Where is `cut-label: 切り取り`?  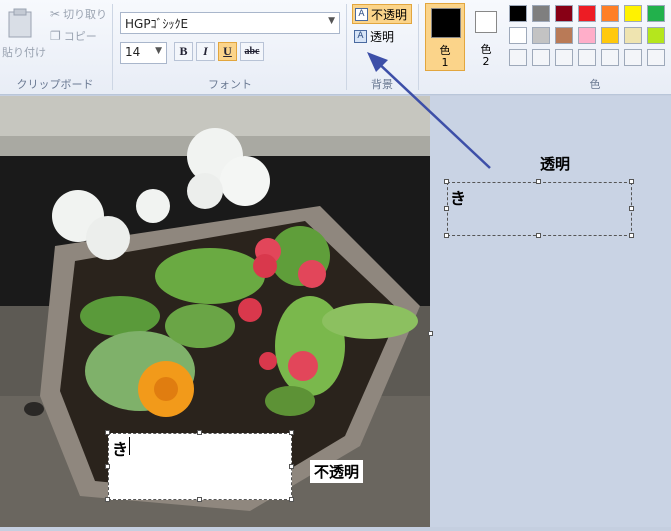 cut-label: 切り取り is located at coordinates (85, 14).